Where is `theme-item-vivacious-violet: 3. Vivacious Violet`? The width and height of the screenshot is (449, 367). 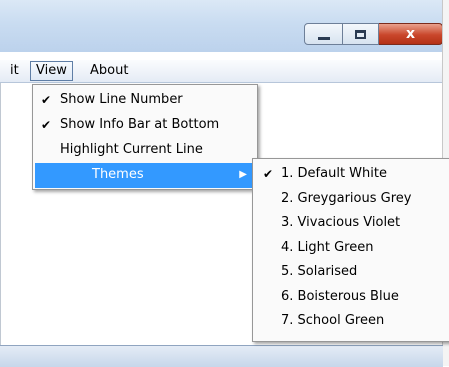 theme-item-vivacious-violet: 3. Vivacious Violet is located at coordinates (351, 223).